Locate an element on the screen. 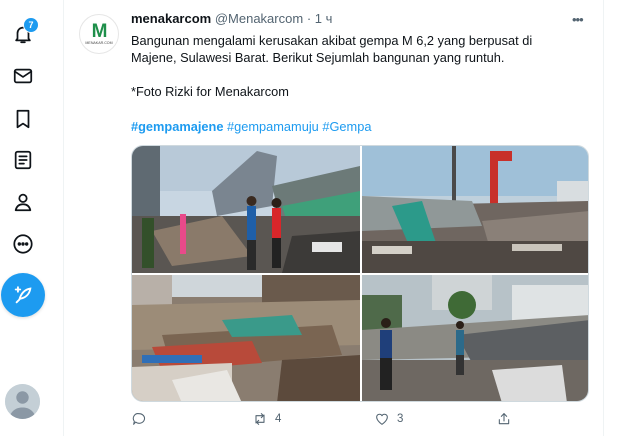 The width and height of the screenshot is (620, 436). photo-rubble-pile is located at coordinates (246, 338).